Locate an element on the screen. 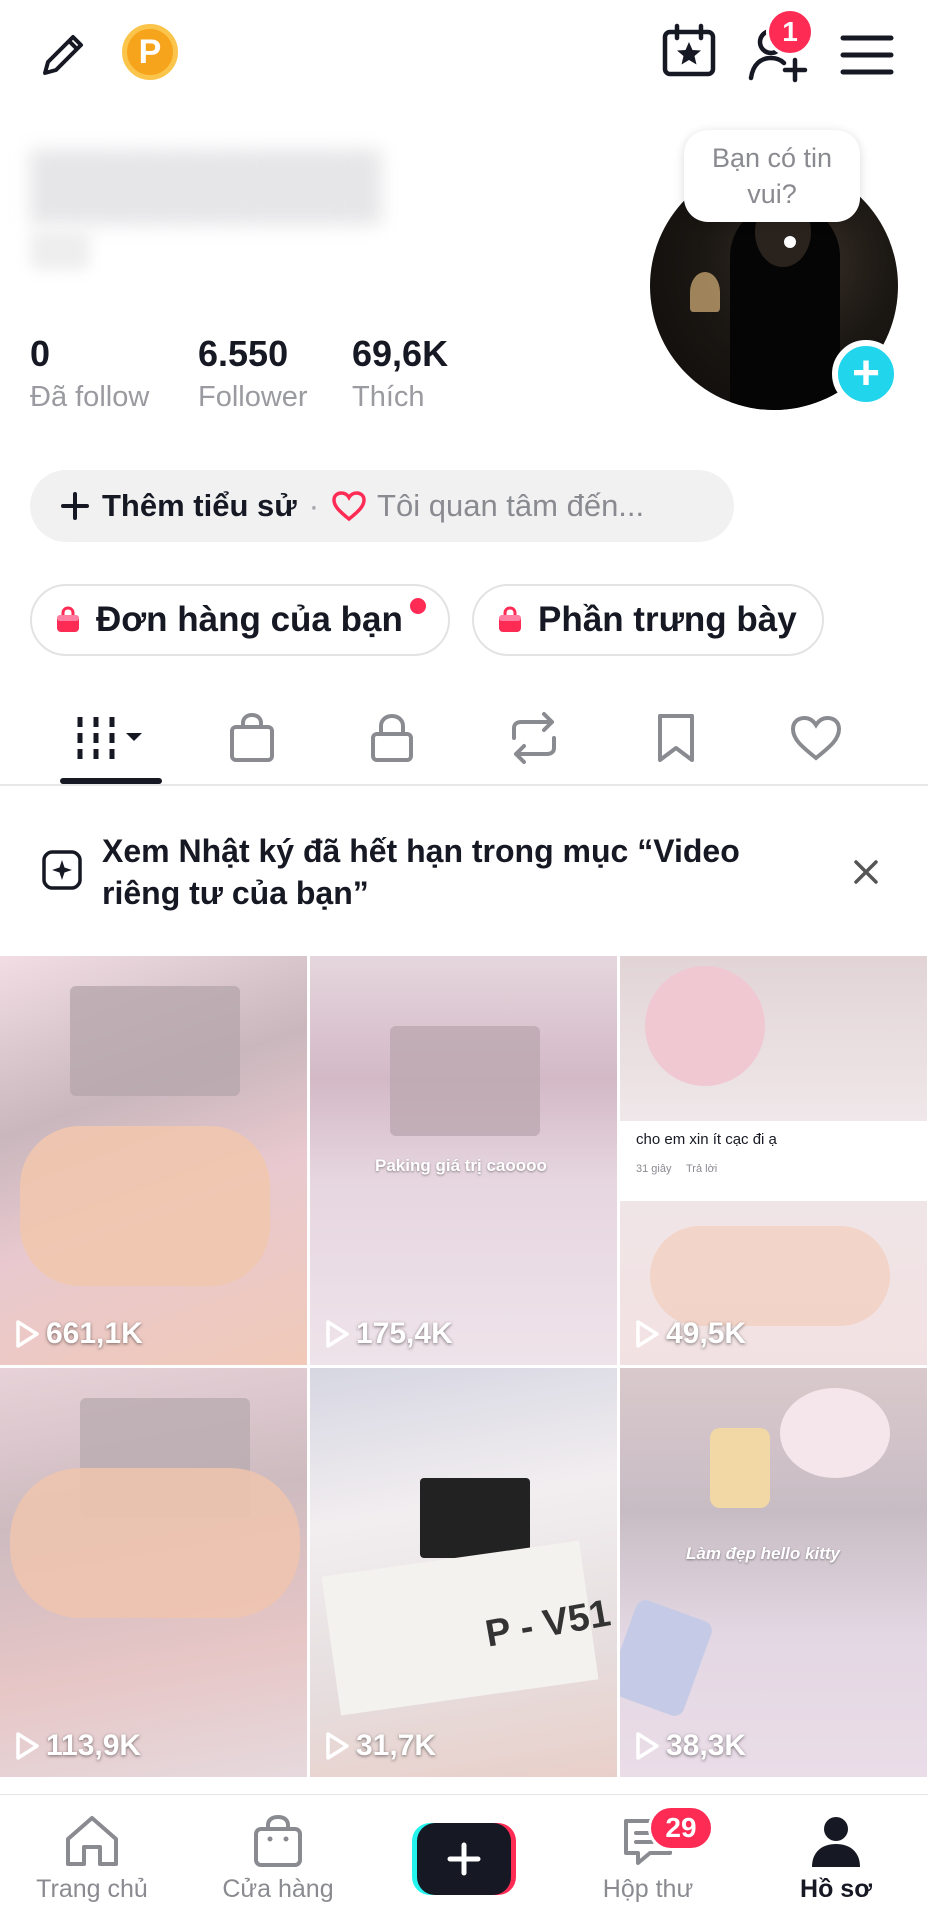 The height and width of the screenshot is (1921, 928). stat-followers-value: 6.550 is located at coordinates (243, 353).